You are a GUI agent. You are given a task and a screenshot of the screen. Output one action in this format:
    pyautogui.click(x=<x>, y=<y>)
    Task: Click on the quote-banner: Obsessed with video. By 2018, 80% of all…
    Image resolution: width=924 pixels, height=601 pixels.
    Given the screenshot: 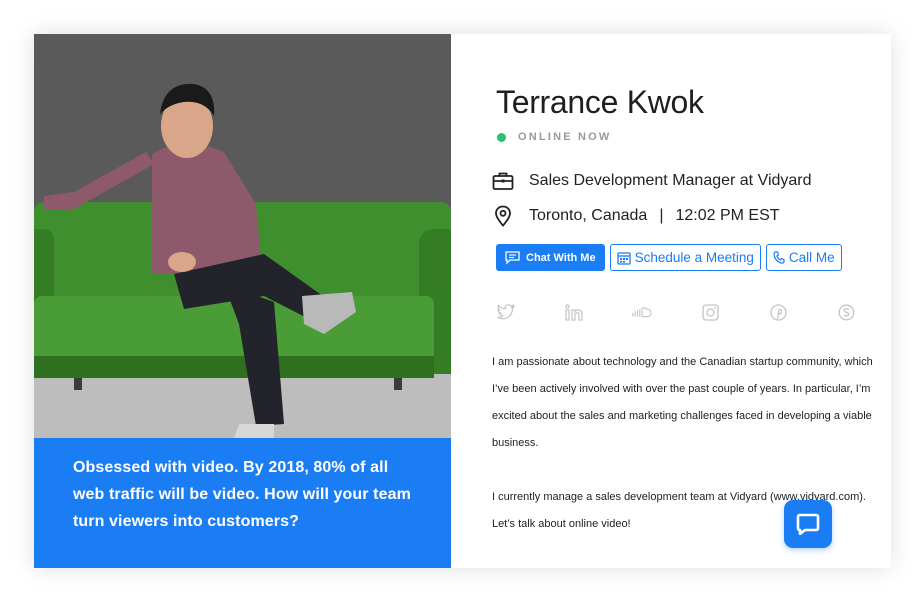 What is the action you would take?
    pyautogui.click(x=242, y=503)
    